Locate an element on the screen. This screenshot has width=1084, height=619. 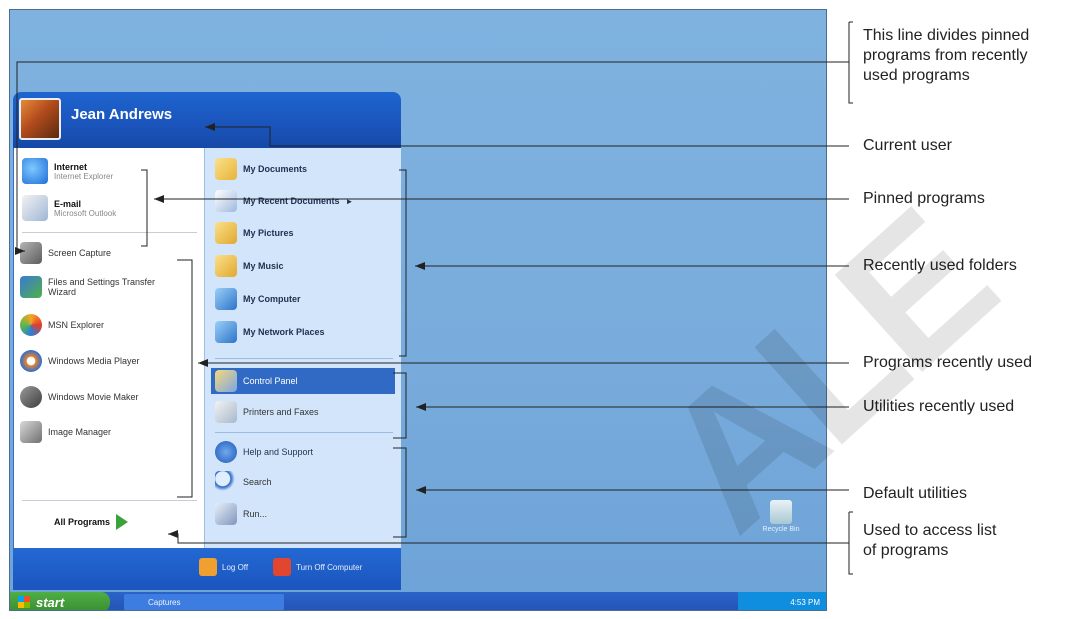
annotation-line: of programs is located at coordinates (906, 550).